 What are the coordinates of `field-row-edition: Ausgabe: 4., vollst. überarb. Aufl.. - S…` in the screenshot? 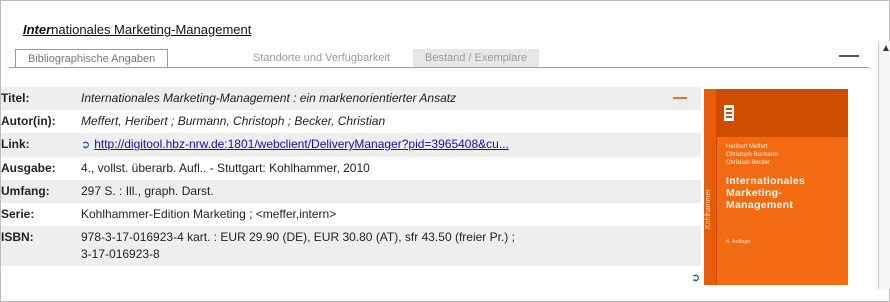 It's located at (351, 168).